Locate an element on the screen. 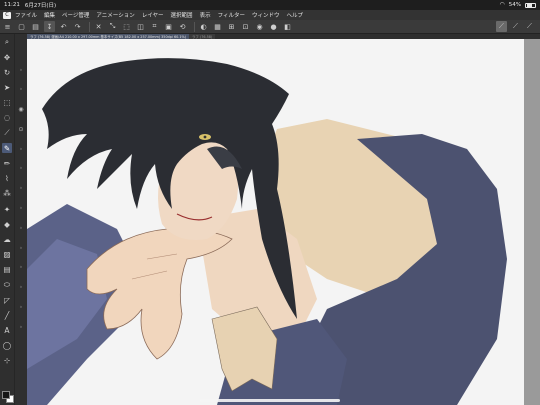 The width and height of the screenshot is (540, 405). app-logo: C is located at coordinates (7, 15).